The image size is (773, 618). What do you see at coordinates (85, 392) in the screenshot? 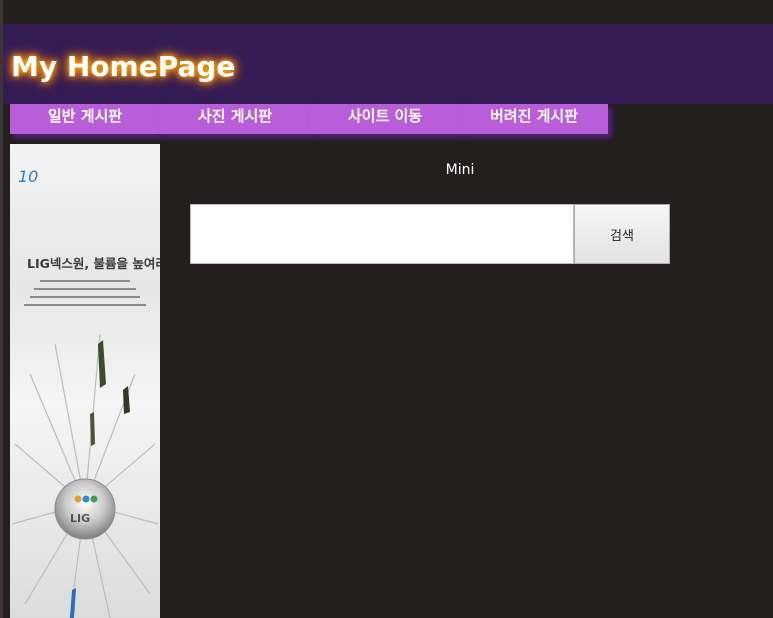
I see `ad-banner-graphic: 10 LIG넥스원, 불륨을 높여라 LIG` at bounding box center [85, 392].